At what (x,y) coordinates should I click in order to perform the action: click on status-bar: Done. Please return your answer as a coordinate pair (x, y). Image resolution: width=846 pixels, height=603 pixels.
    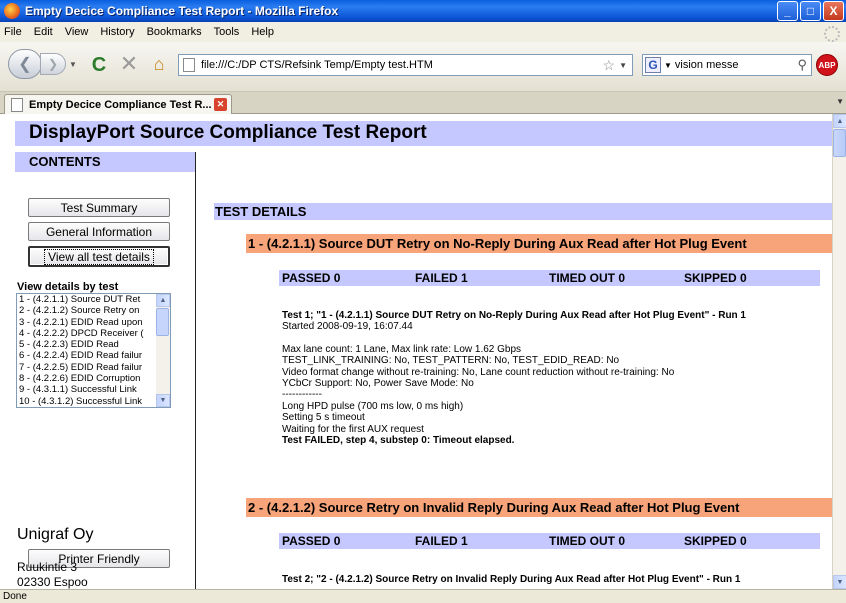
    Looking at the image, I should click on (423, 596).